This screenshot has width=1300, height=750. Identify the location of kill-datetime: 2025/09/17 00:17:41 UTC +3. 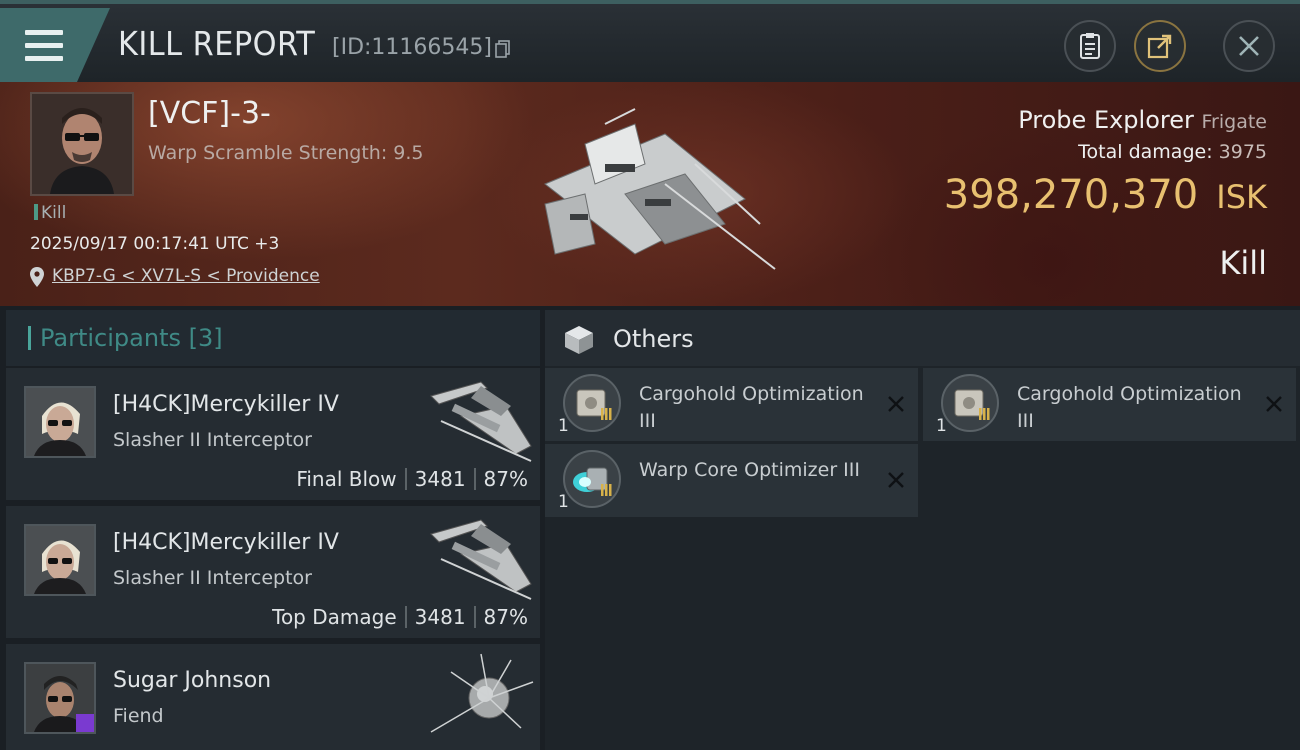
(155, 244).